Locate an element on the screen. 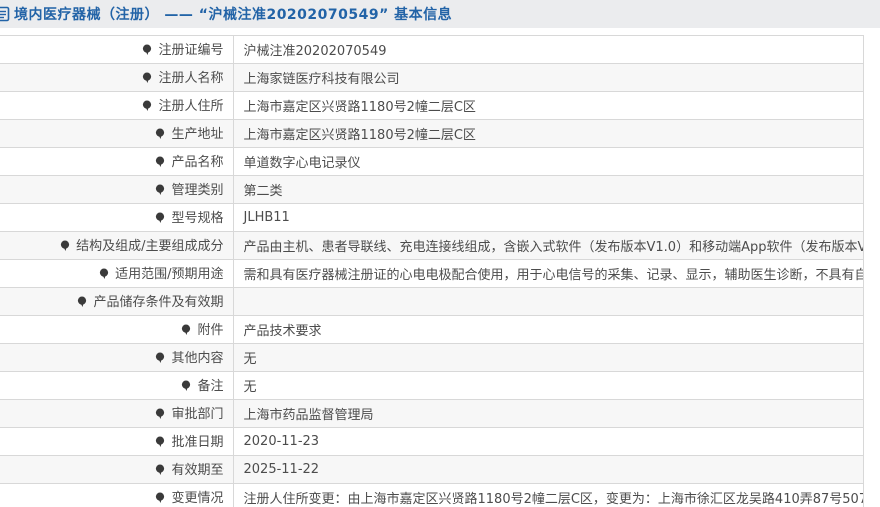  row-value is located at coordinates (548, 301).